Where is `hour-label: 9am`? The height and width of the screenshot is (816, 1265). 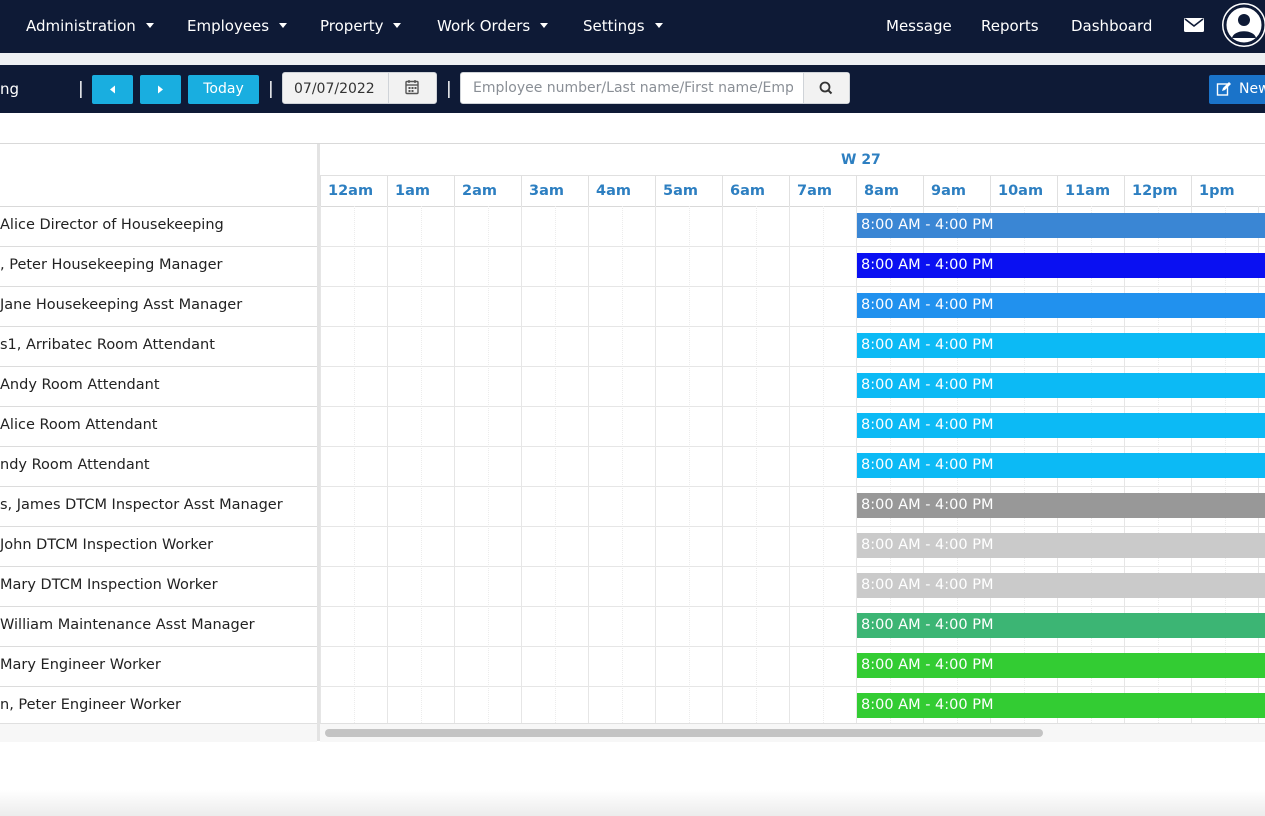
hour-label: 9am is located at coordinates (948, 191).